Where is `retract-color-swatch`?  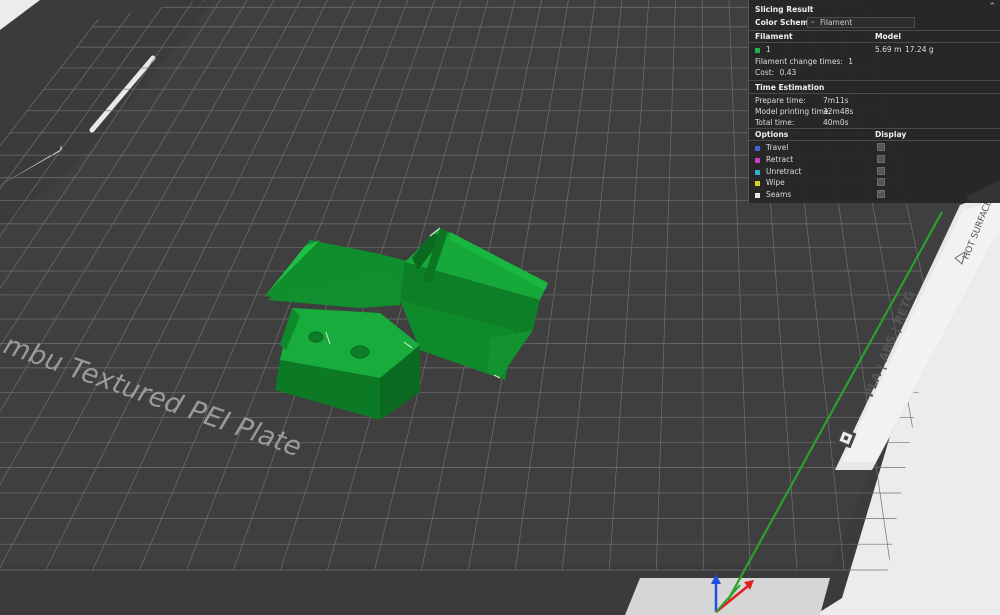
retract-color-swatch is located at coordinates (757, 160).